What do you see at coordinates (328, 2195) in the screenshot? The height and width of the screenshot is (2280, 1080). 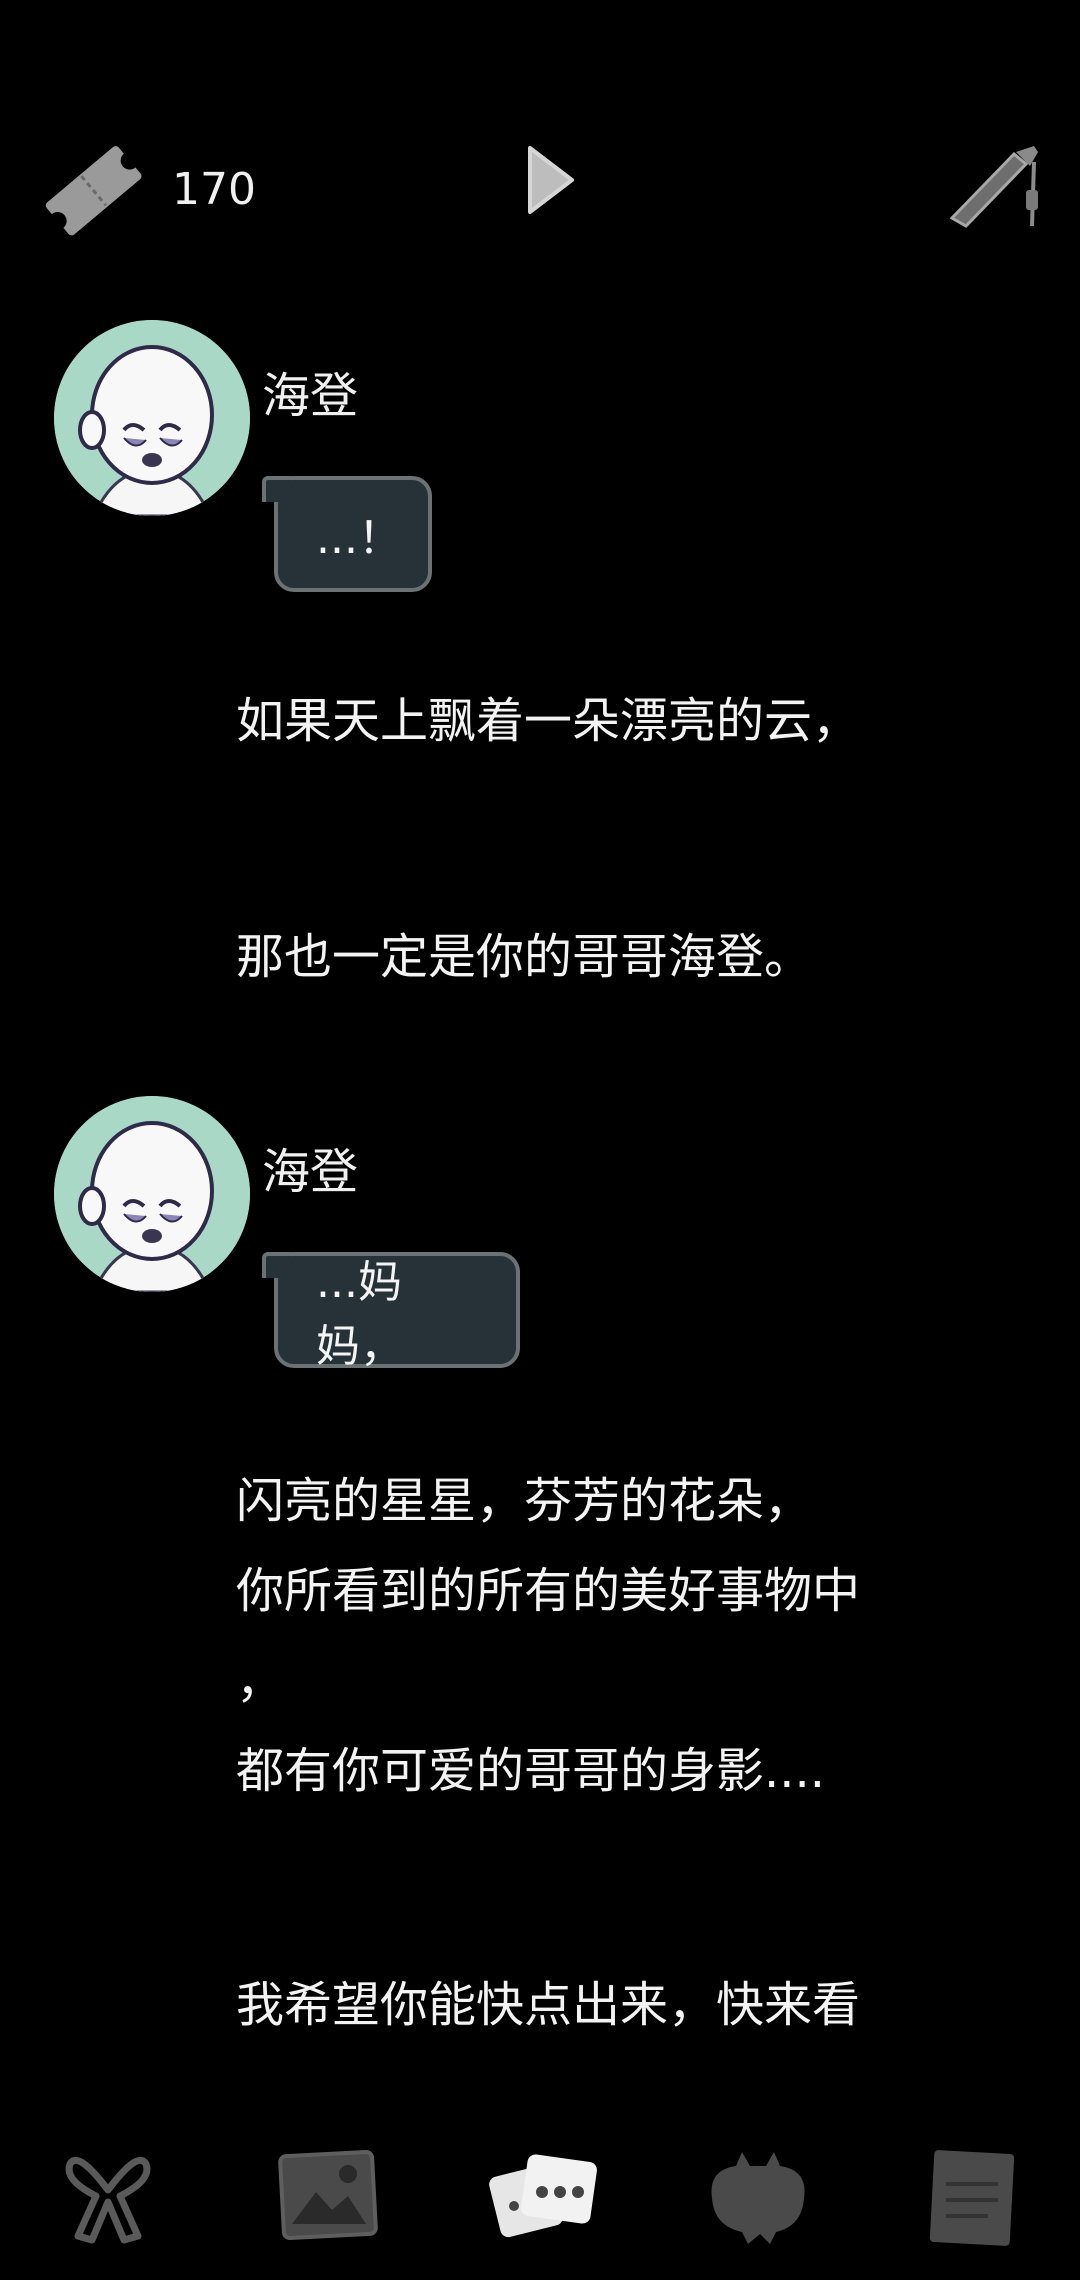 I see `gallery-icon` at bounding box center [328, 2195].